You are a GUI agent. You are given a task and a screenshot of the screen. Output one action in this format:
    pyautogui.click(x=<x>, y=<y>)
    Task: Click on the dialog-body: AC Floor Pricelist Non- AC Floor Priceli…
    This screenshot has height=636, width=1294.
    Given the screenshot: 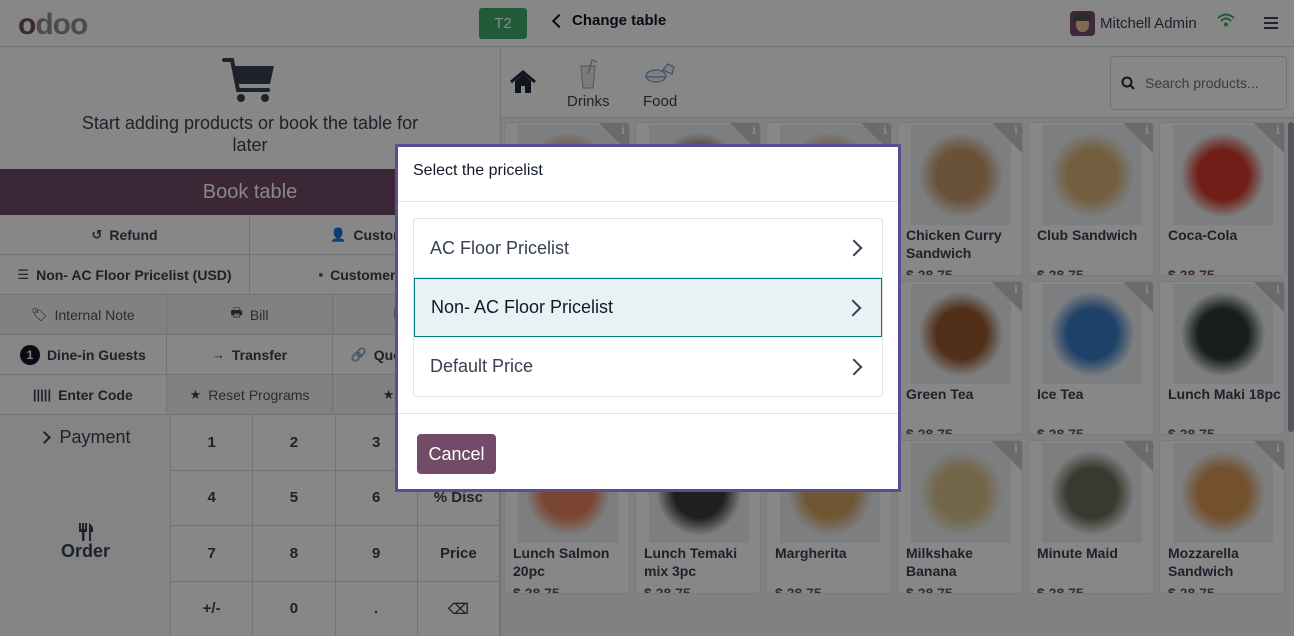 What is the action you would take?
    pyautogui.click(x=648, y=307)
    